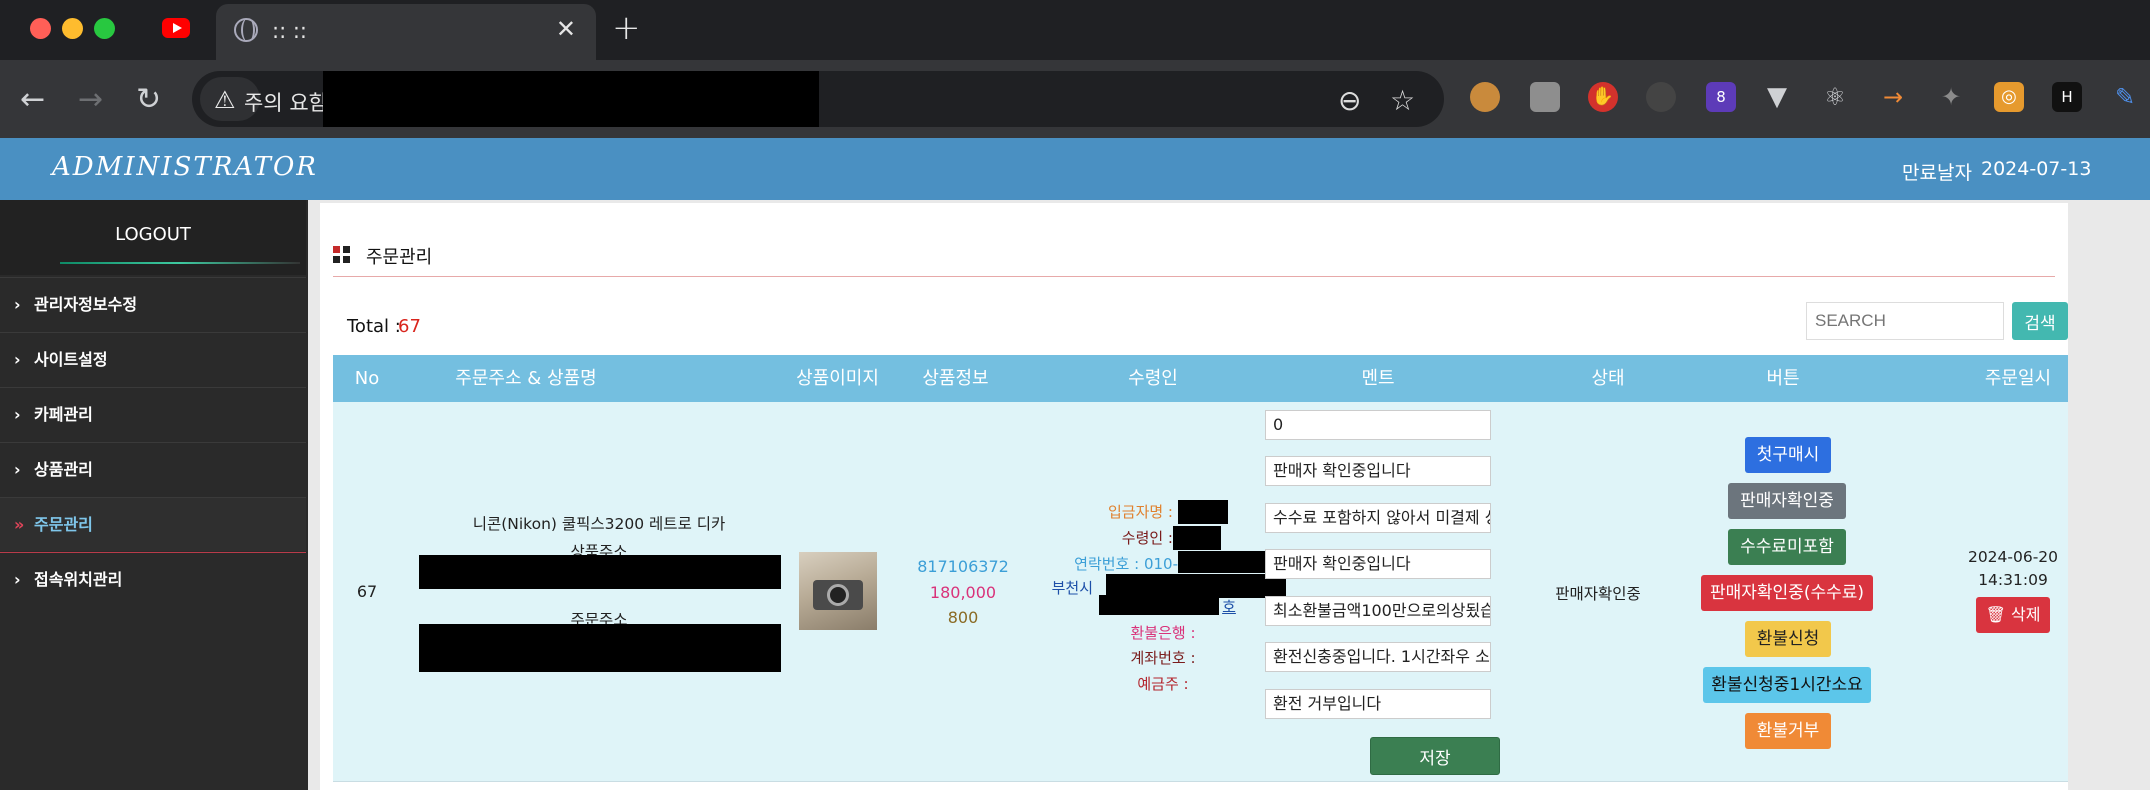 This screenshot has width=2150, height=790. I want to click on depositor-redacted, so click(1203, 512).